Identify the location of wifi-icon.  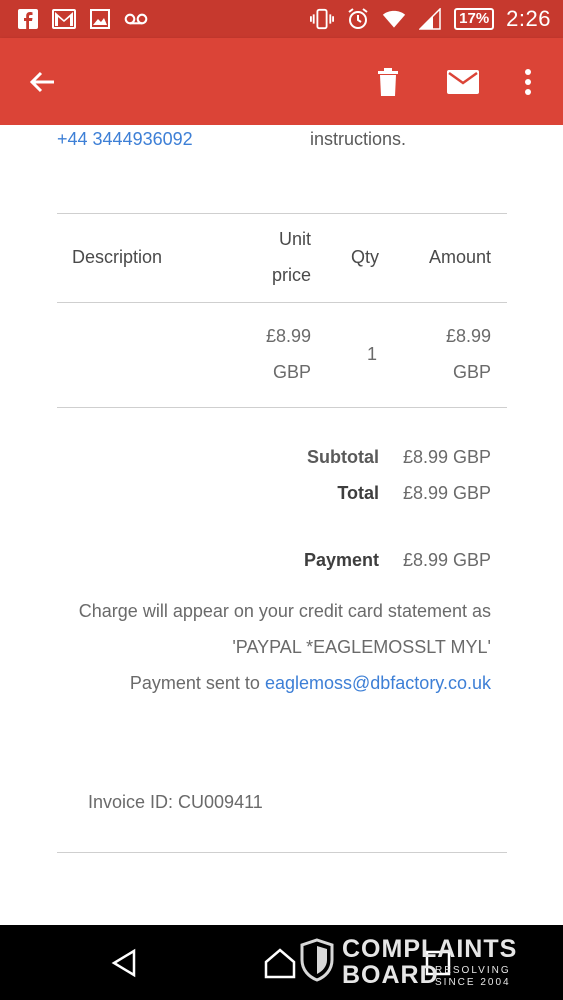
(394, 19).